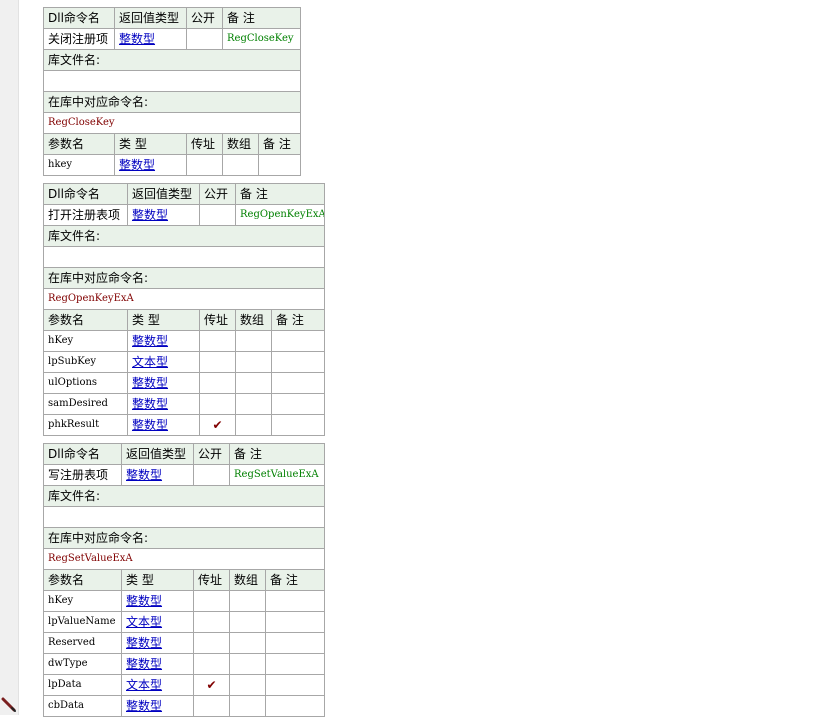 The width and height of the screenshot is (835, 724). Describe the element at coordinates (85, 383) in the screenshot. I see `param-name-cell: ulOptions` at that location.